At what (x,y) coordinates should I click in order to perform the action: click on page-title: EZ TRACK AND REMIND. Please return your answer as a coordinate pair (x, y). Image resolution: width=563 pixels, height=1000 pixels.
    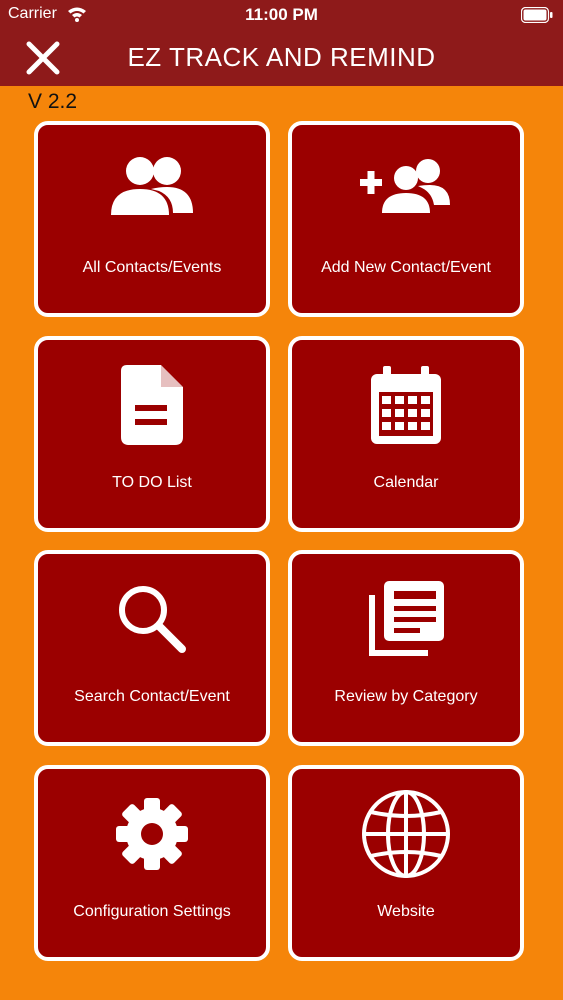
    Looking at the image, I should click on (281, 57).